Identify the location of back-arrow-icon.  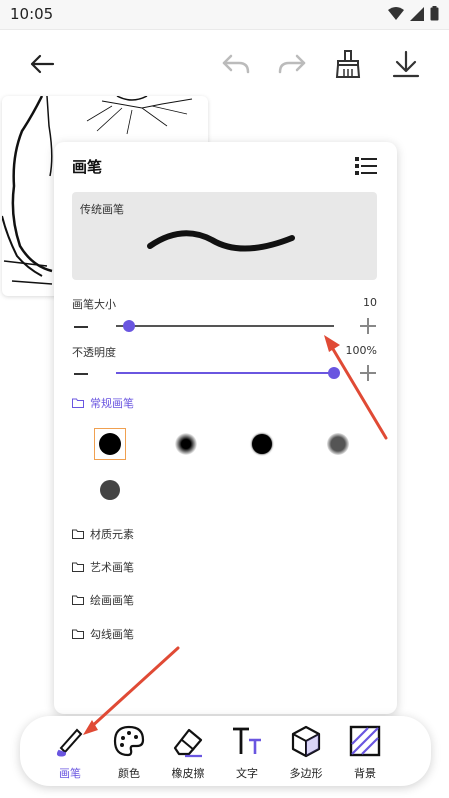
(42, 64).